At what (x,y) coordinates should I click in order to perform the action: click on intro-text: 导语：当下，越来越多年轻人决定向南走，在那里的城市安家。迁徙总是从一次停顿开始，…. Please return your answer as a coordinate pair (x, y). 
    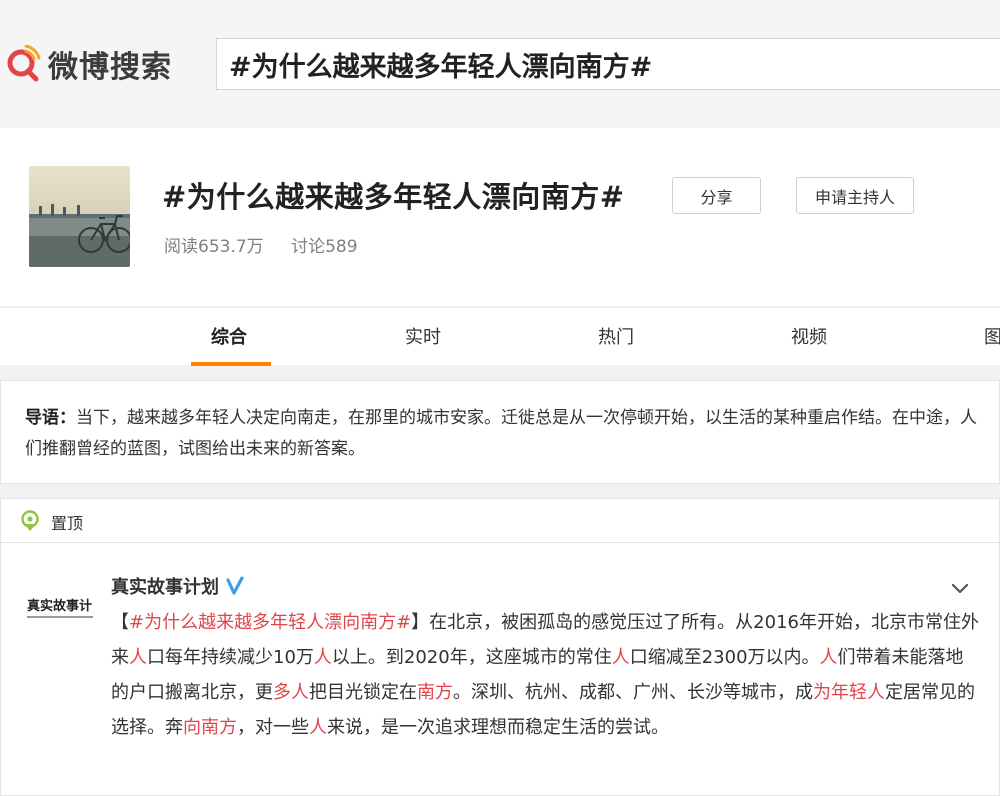
    Looking at the image, I should click on (505, 434).